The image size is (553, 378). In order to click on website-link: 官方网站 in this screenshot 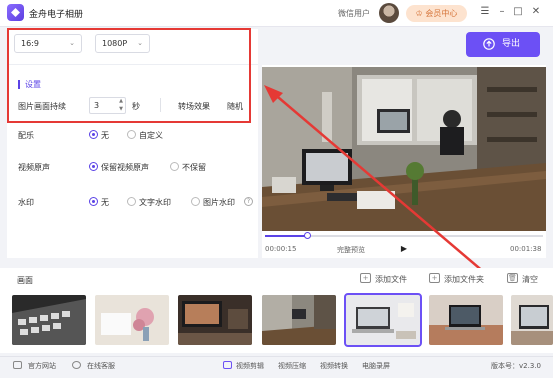, I will do `click(42, 366)`.